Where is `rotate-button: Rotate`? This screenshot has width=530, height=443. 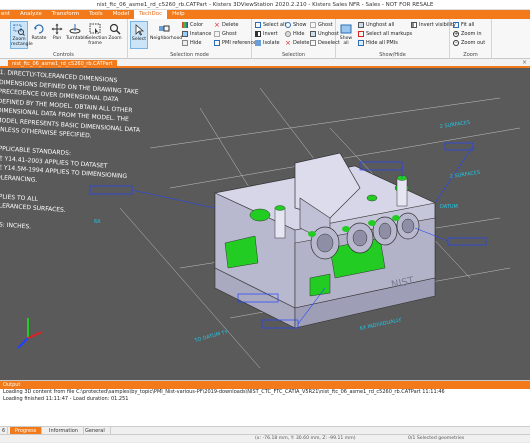 rotate-button: Rotate is located at coordinates (39, 35).